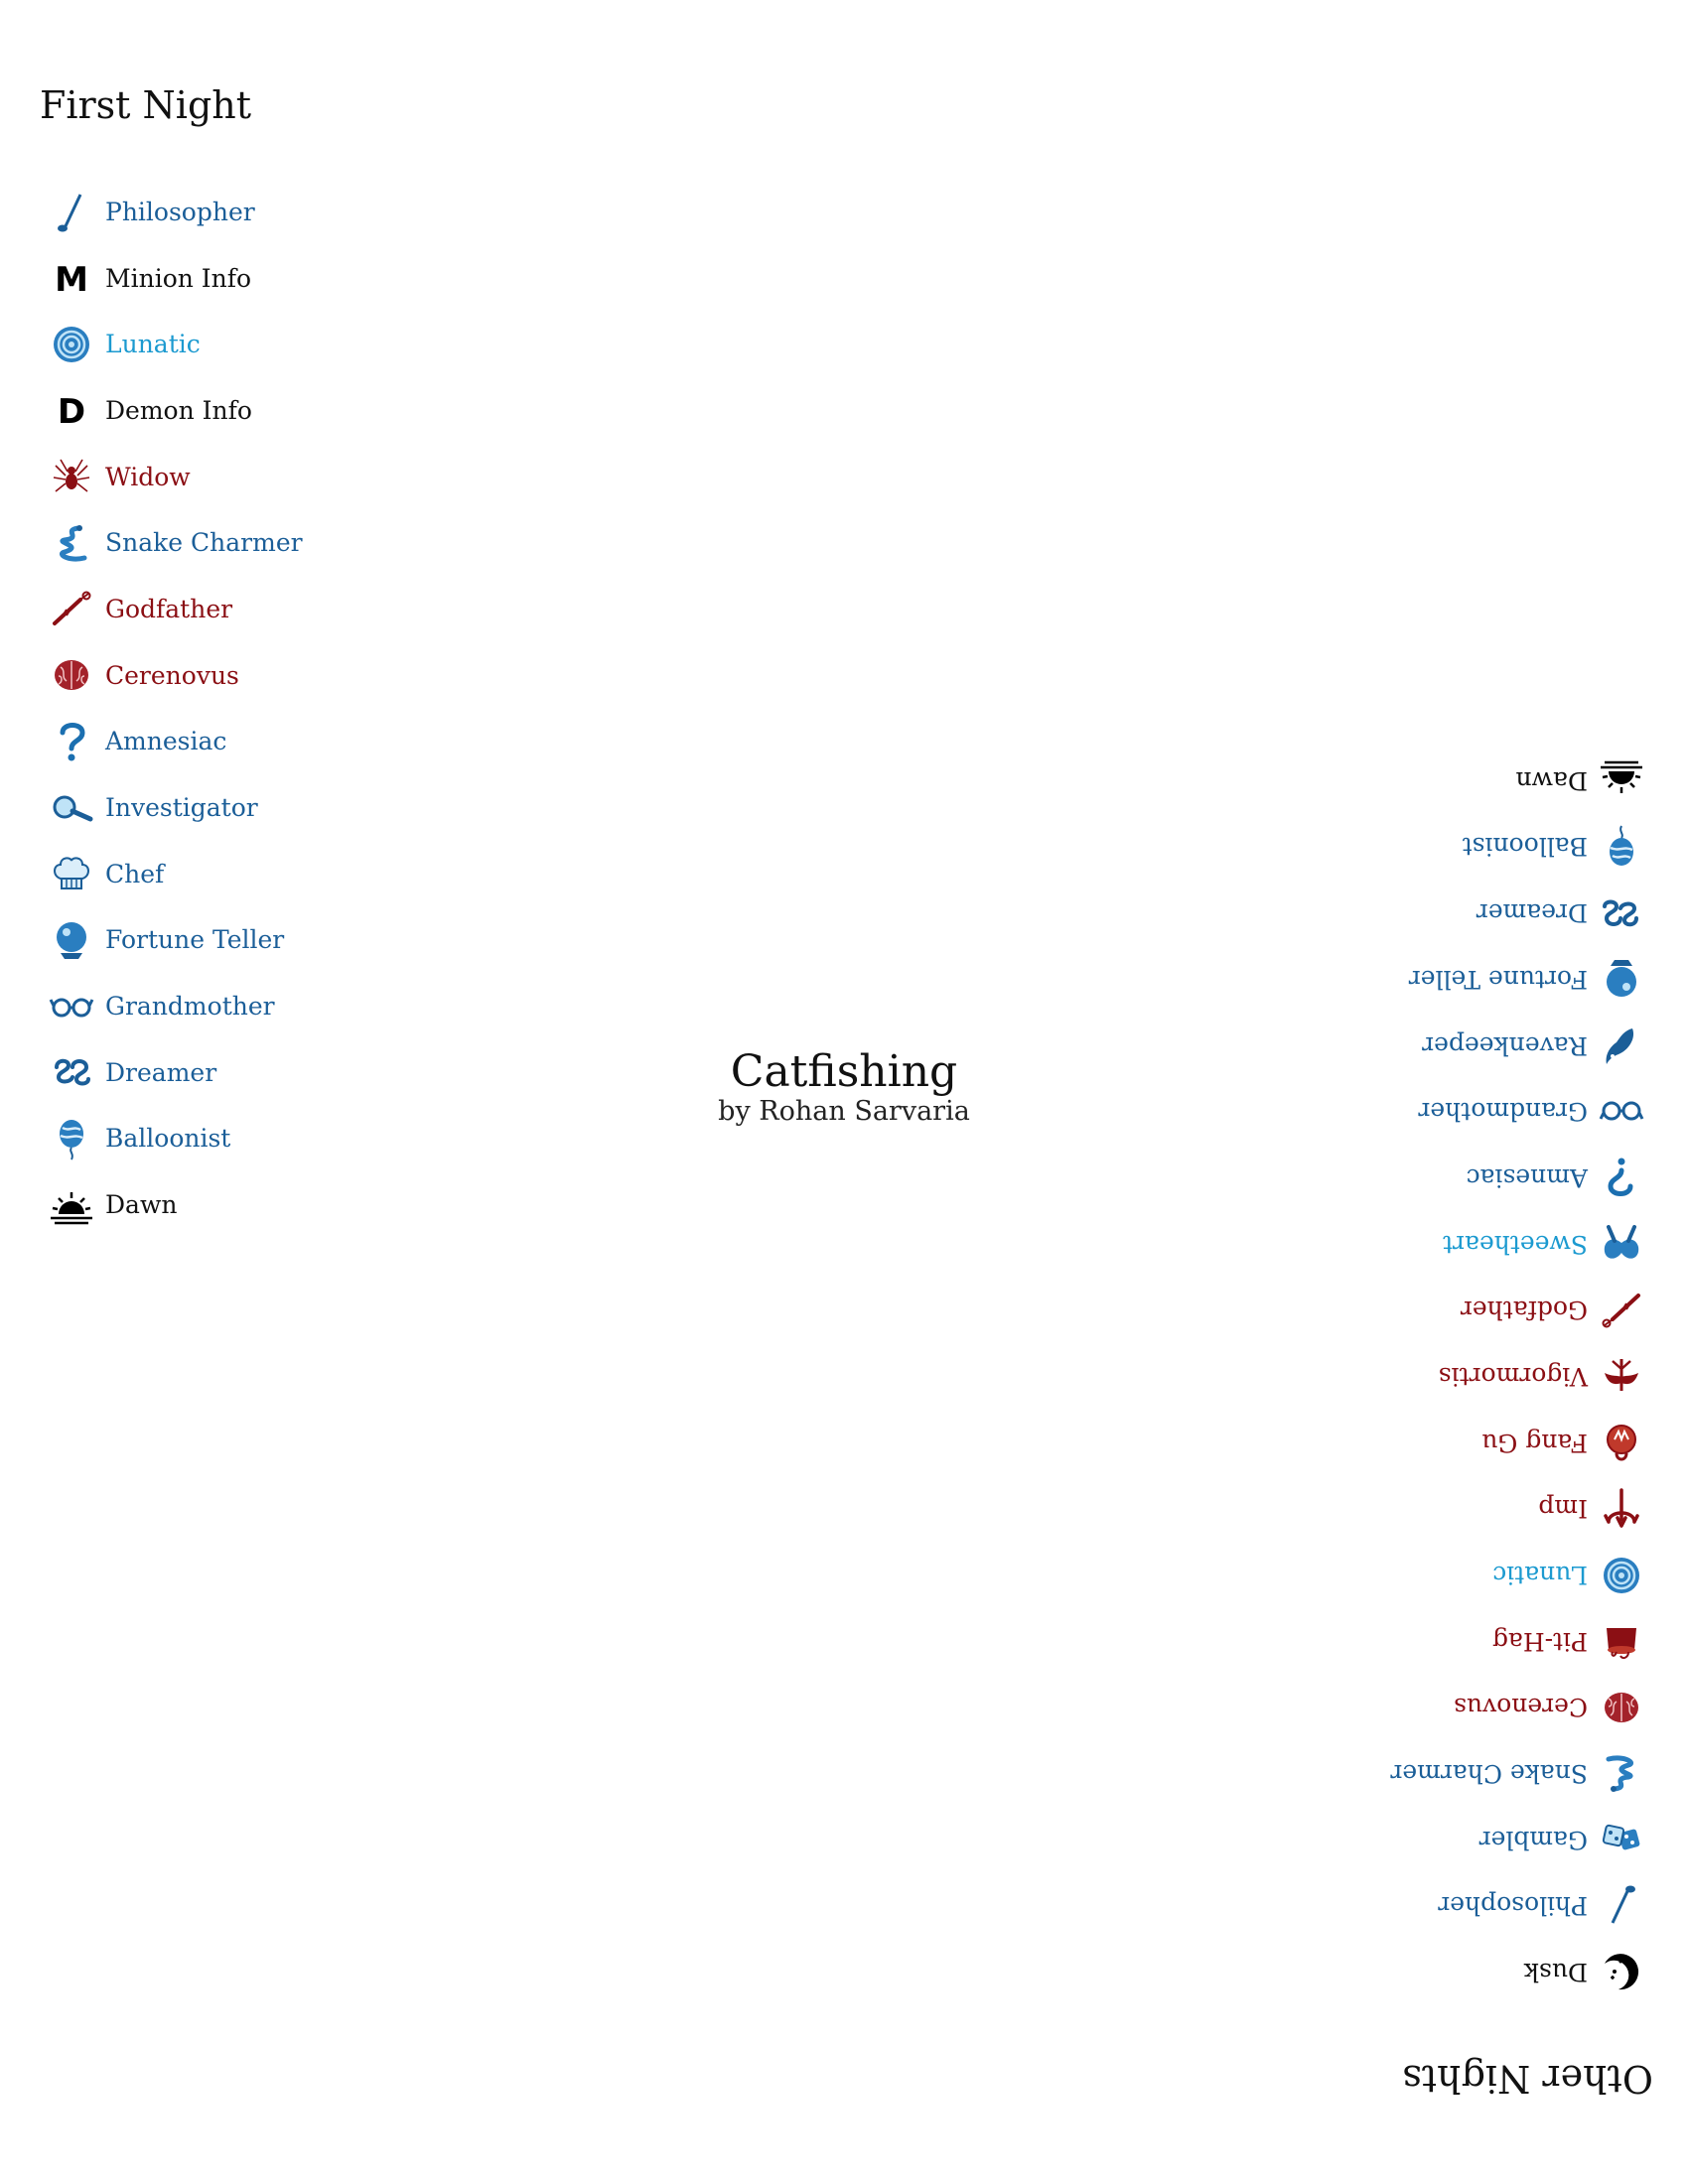 Image resolution: width=1688 pixels, height=2184 pixels. Describe the element at coordinates (1540, 1575) in the screenshot. I see `character-label: Lunatic` at that location.